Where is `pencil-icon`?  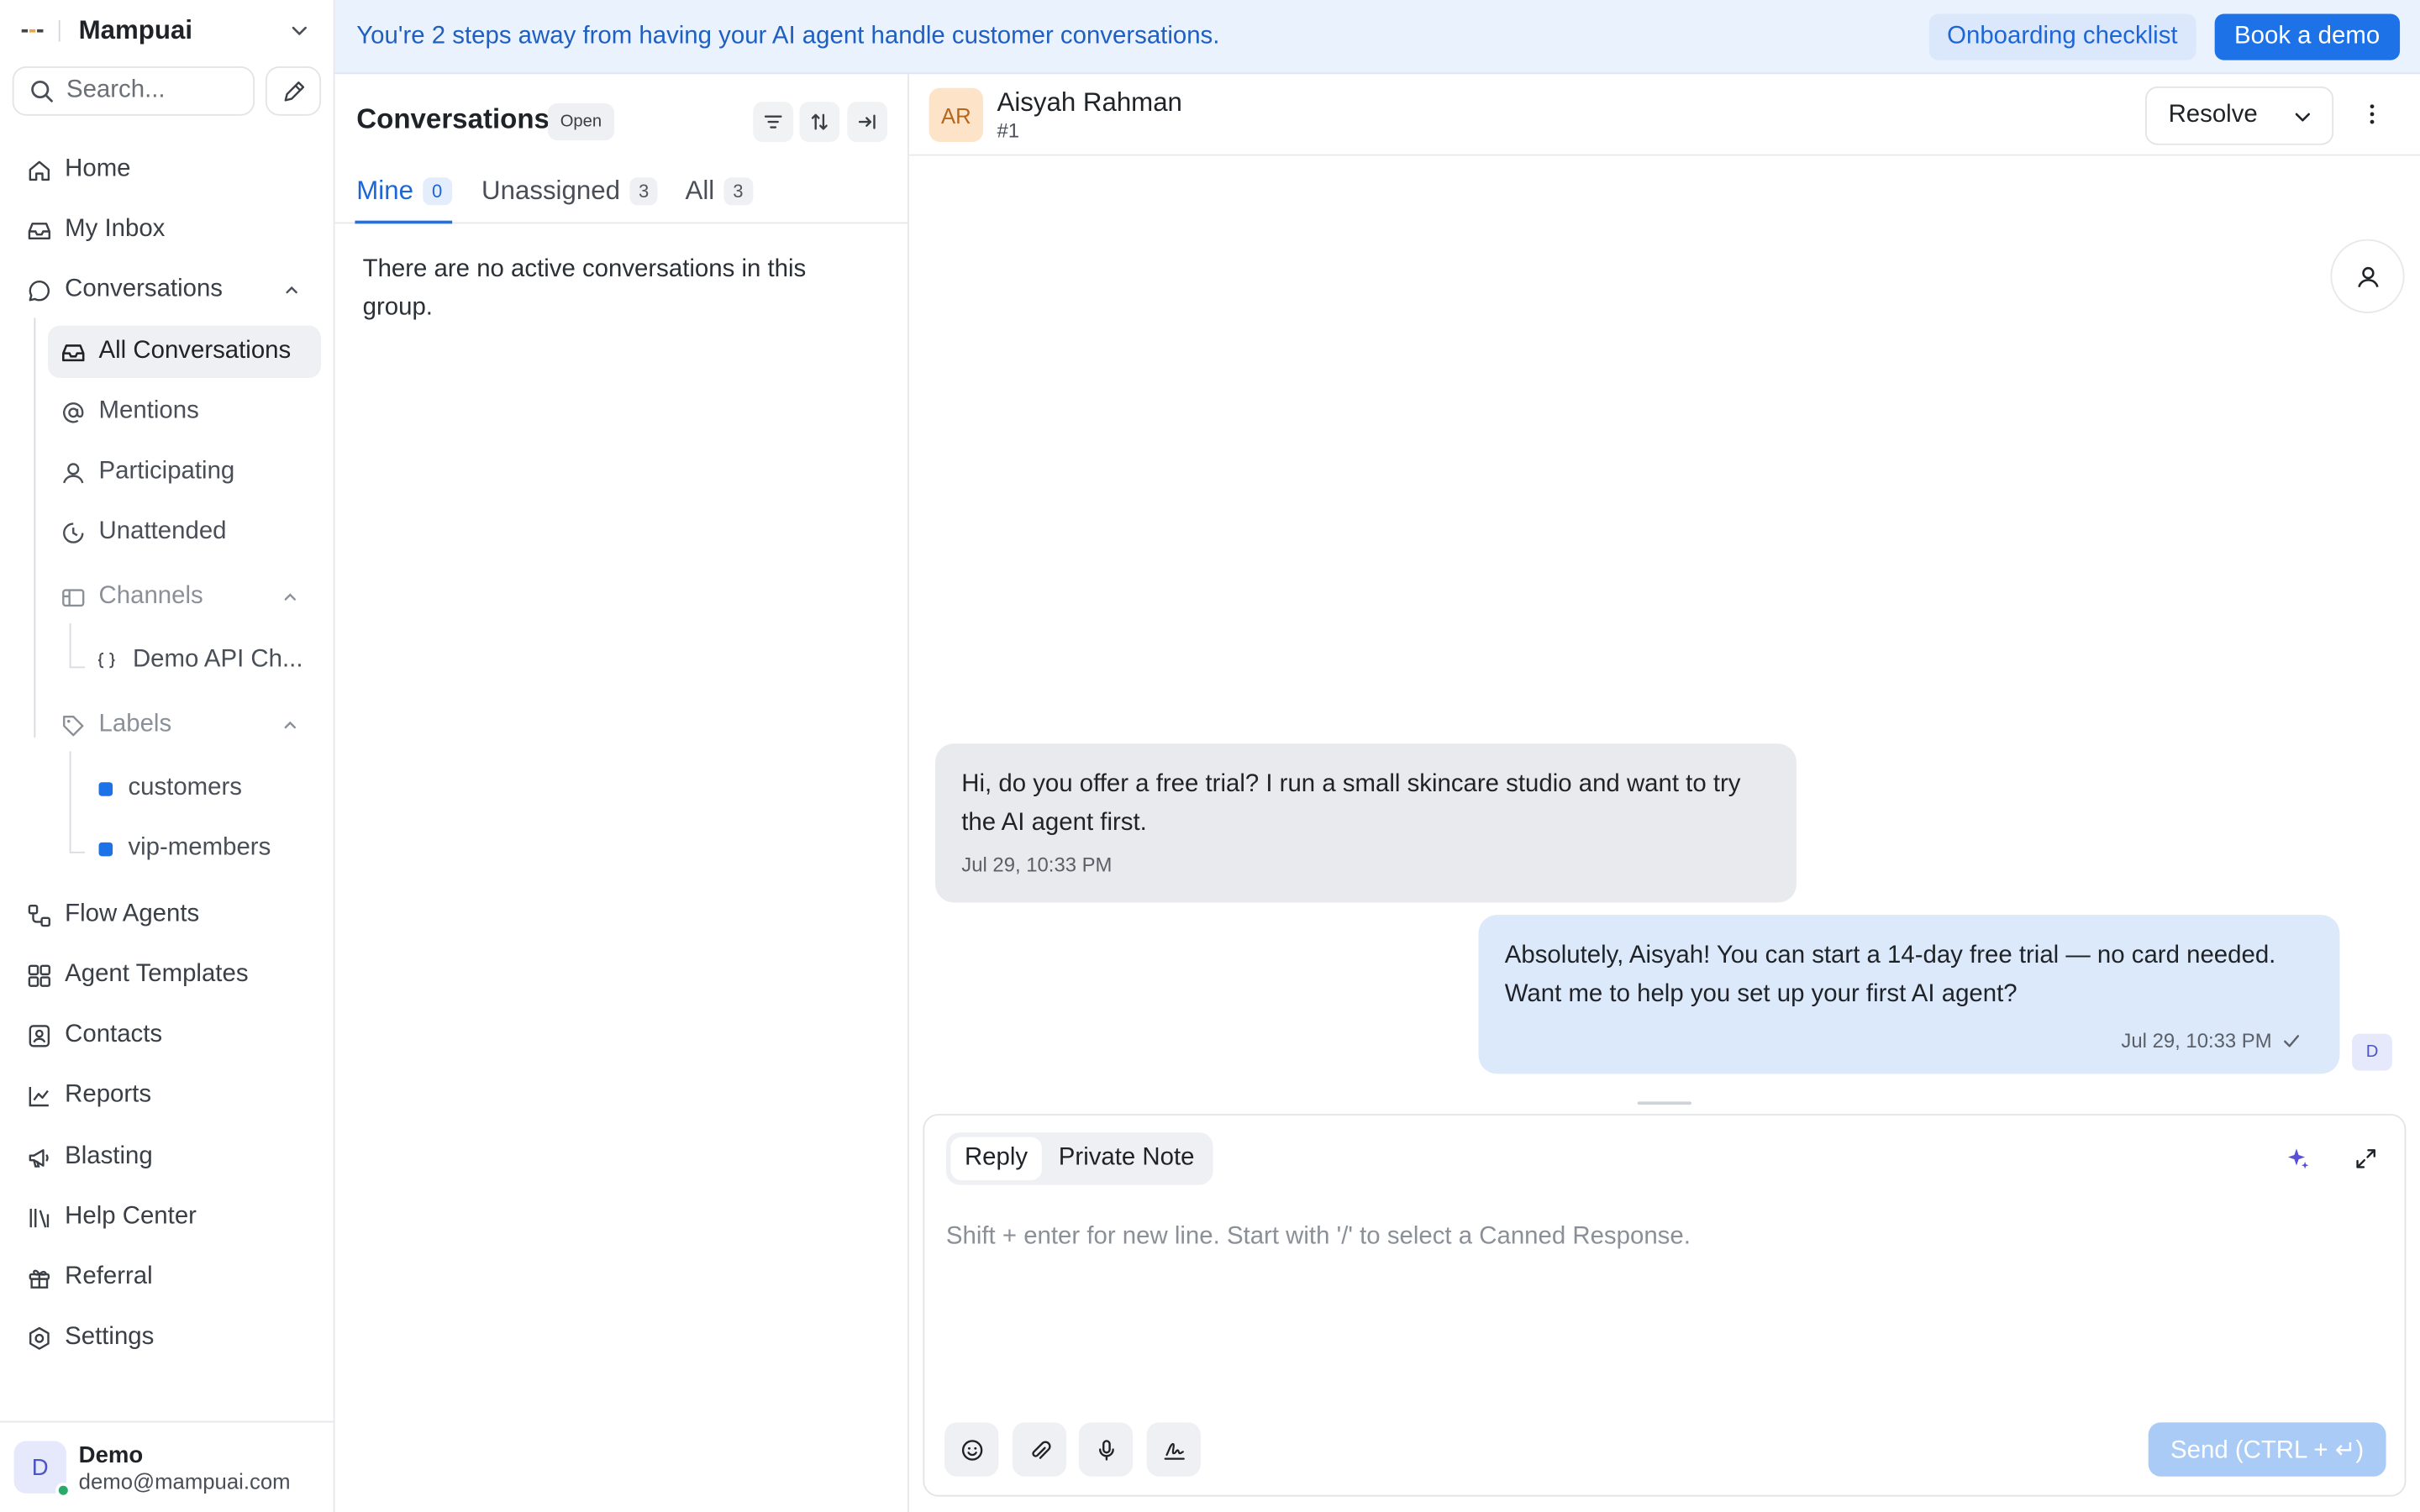
pencil-icon is located at coordinates (293, 91).